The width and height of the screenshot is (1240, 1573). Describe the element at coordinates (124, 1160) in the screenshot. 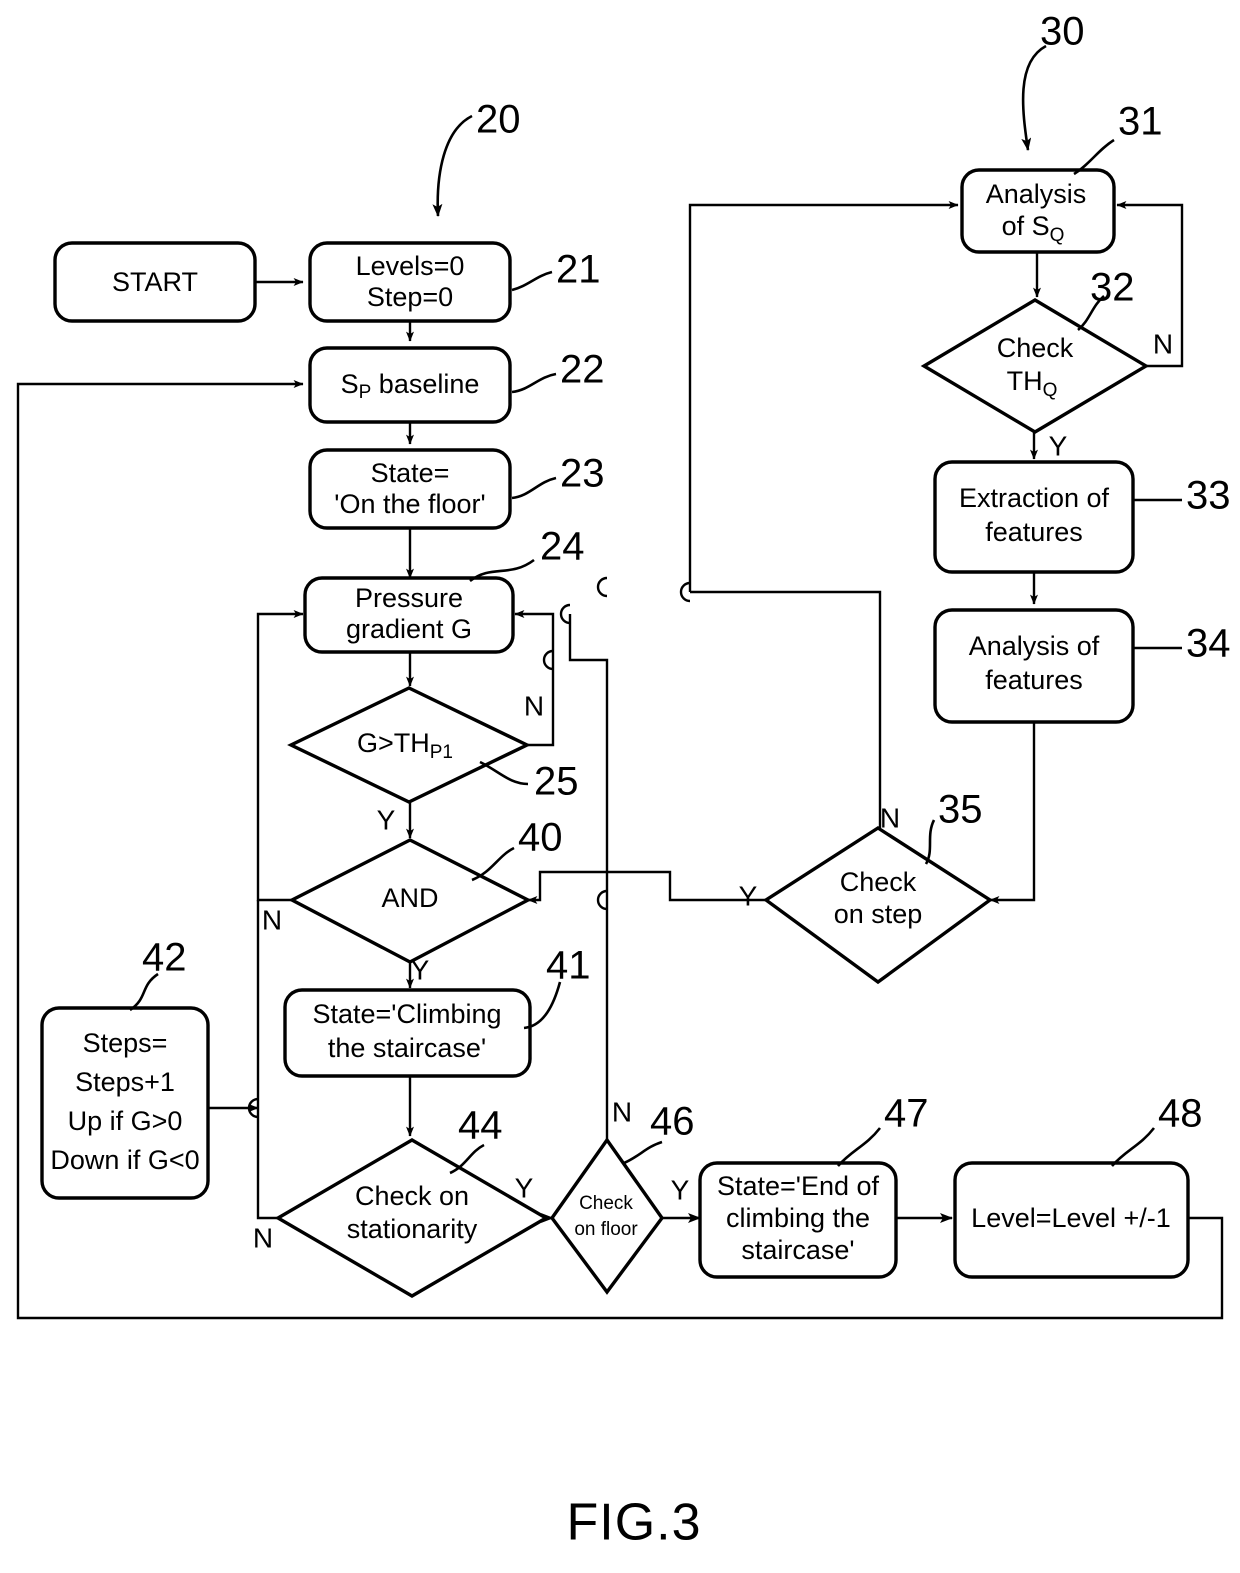

I see `node-42-line4: Down if G<0` at that location.